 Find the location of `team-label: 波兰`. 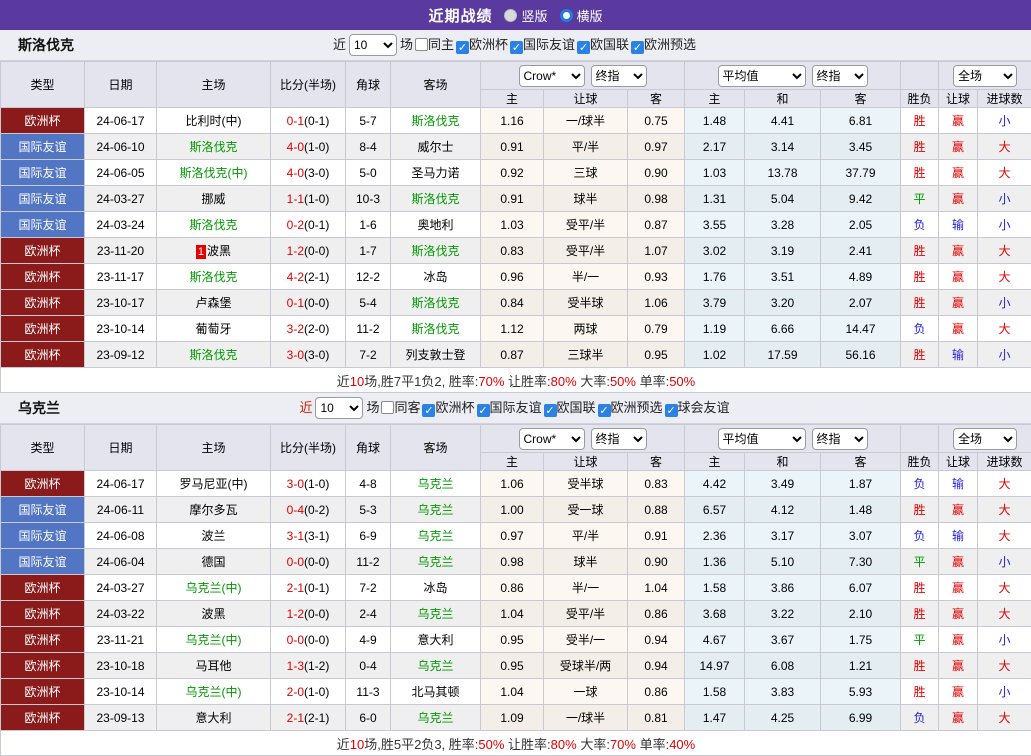

team-label: 波兰 is located at coordinates (213, 536).